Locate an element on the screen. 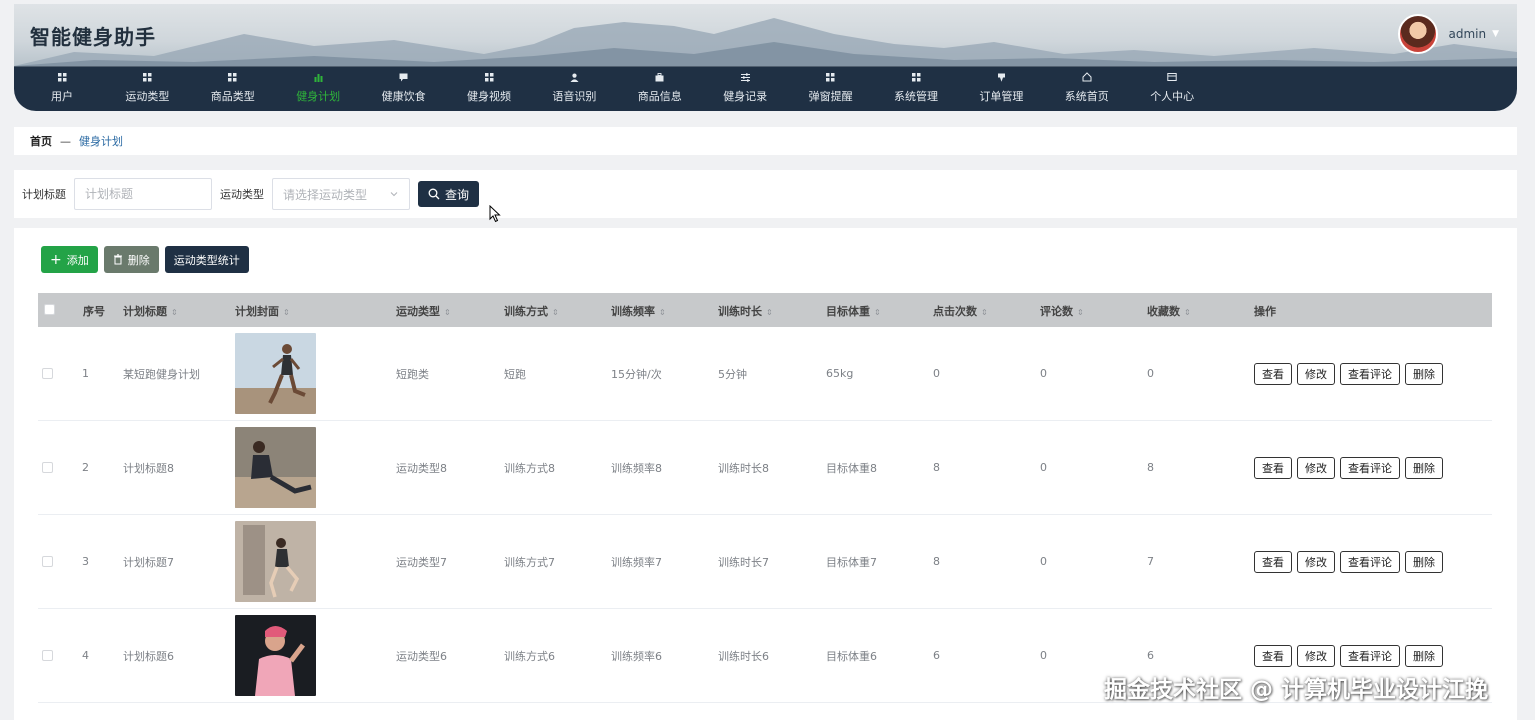 This screenshot has width=1535, height=720. nav-item-label: 健身记录 is located at coordinates (745, 96).